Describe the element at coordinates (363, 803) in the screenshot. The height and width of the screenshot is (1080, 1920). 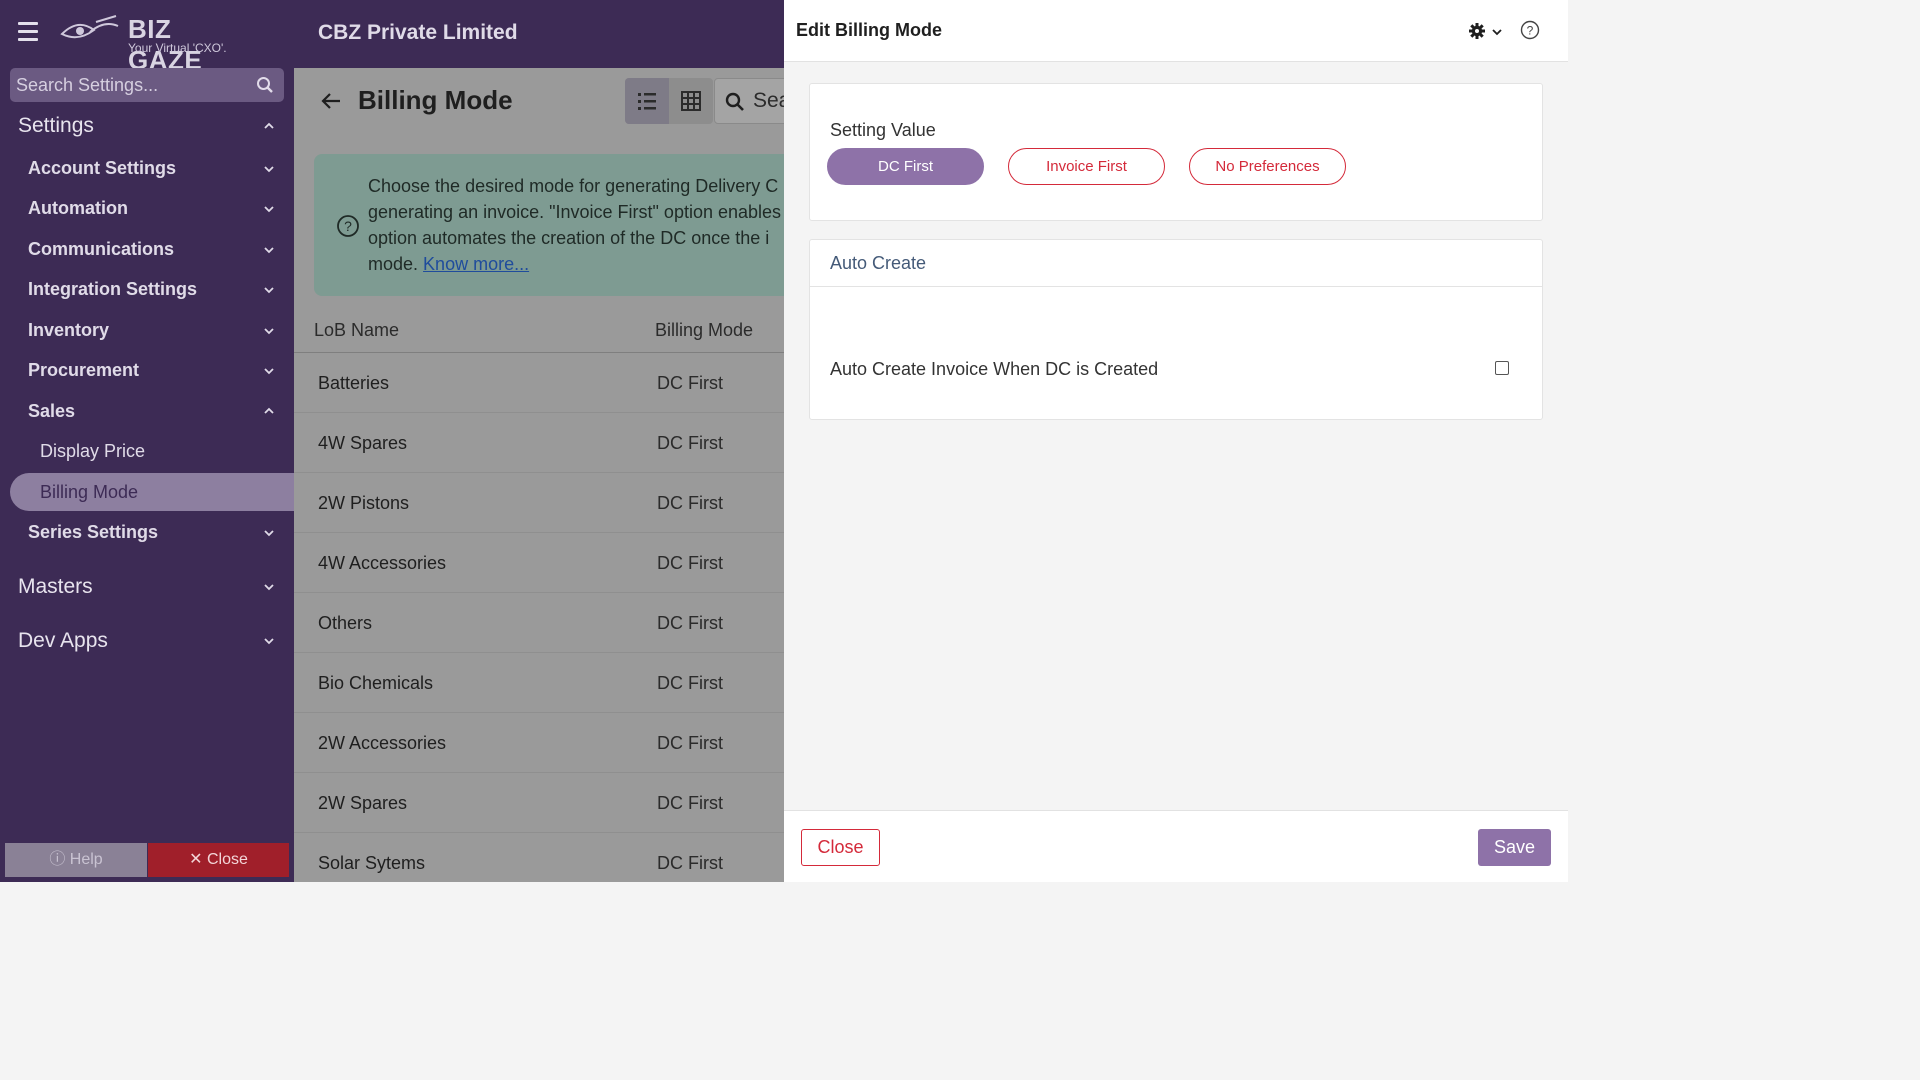
I see `cell-lob-name: 2W Spares` at that location.